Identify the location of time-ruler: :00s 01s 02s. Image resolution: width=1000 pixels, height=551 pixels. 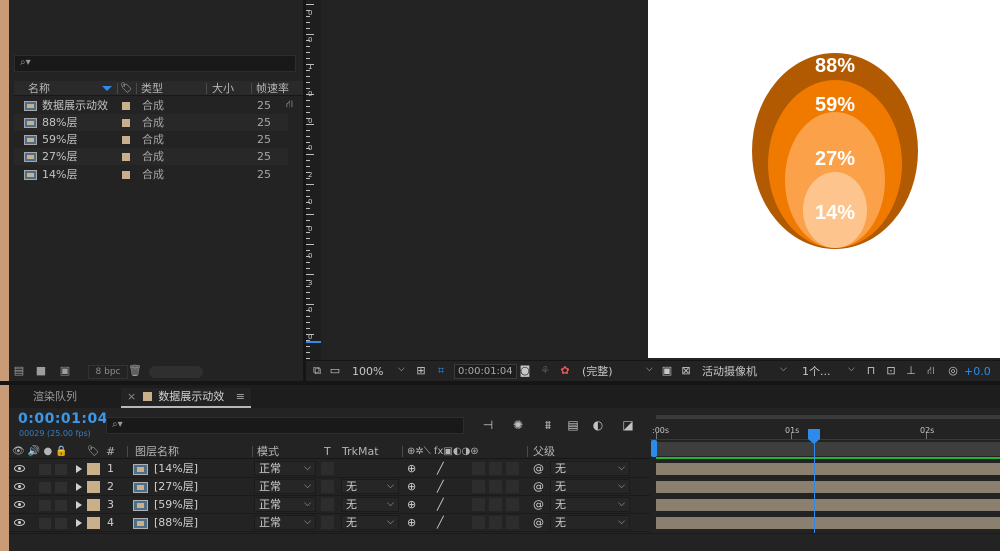
(825, 430).